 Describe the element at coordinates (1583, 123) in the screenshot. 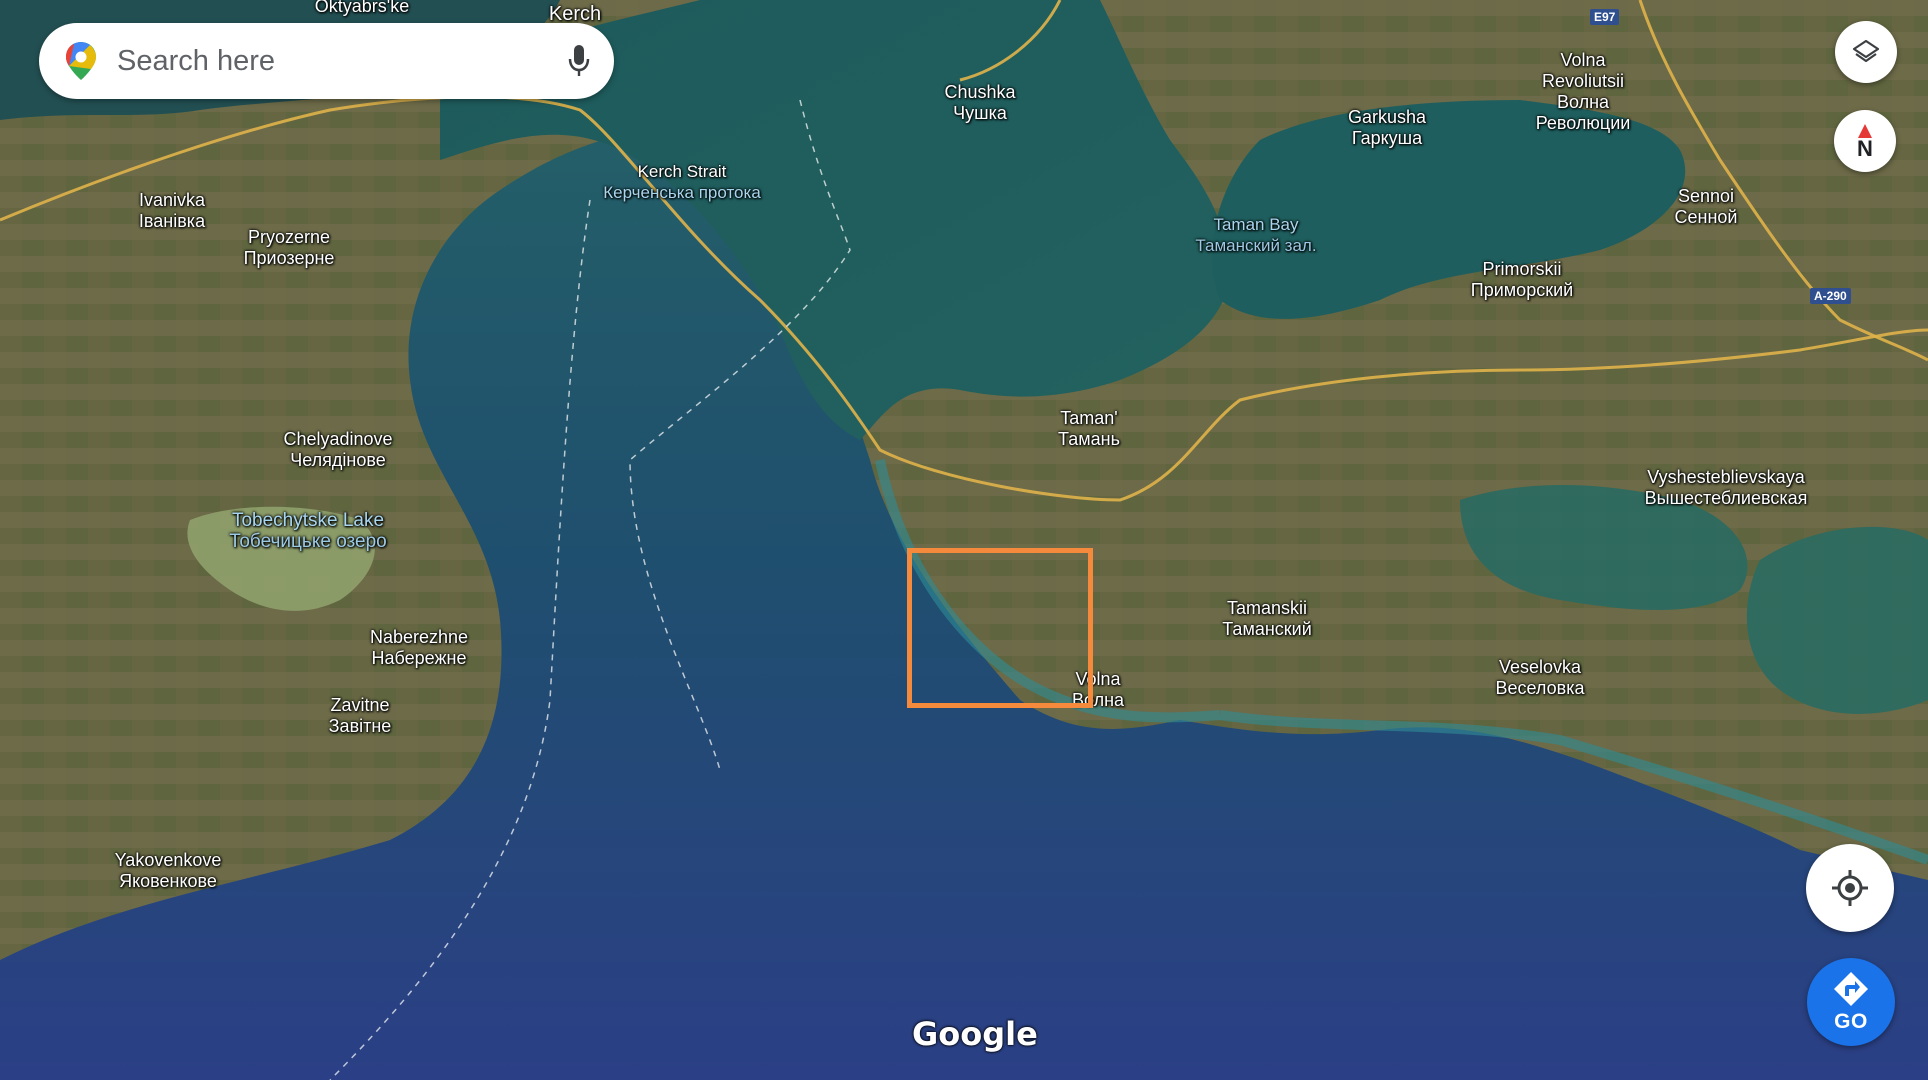

I see `place-name-local-2: Революции` at that location.